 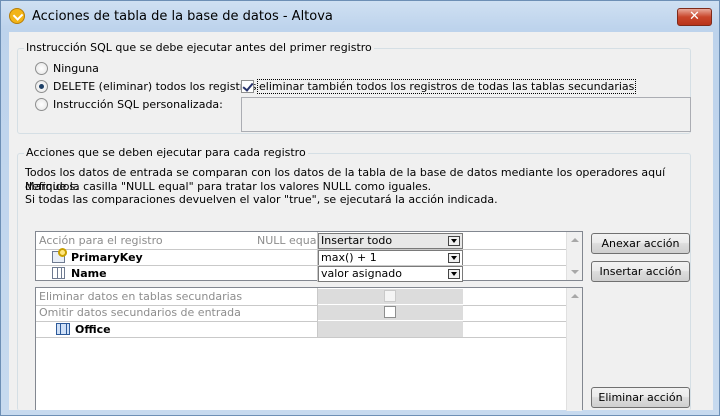 I want to click on delete-children-checkbox, so click(x=247, y=86).